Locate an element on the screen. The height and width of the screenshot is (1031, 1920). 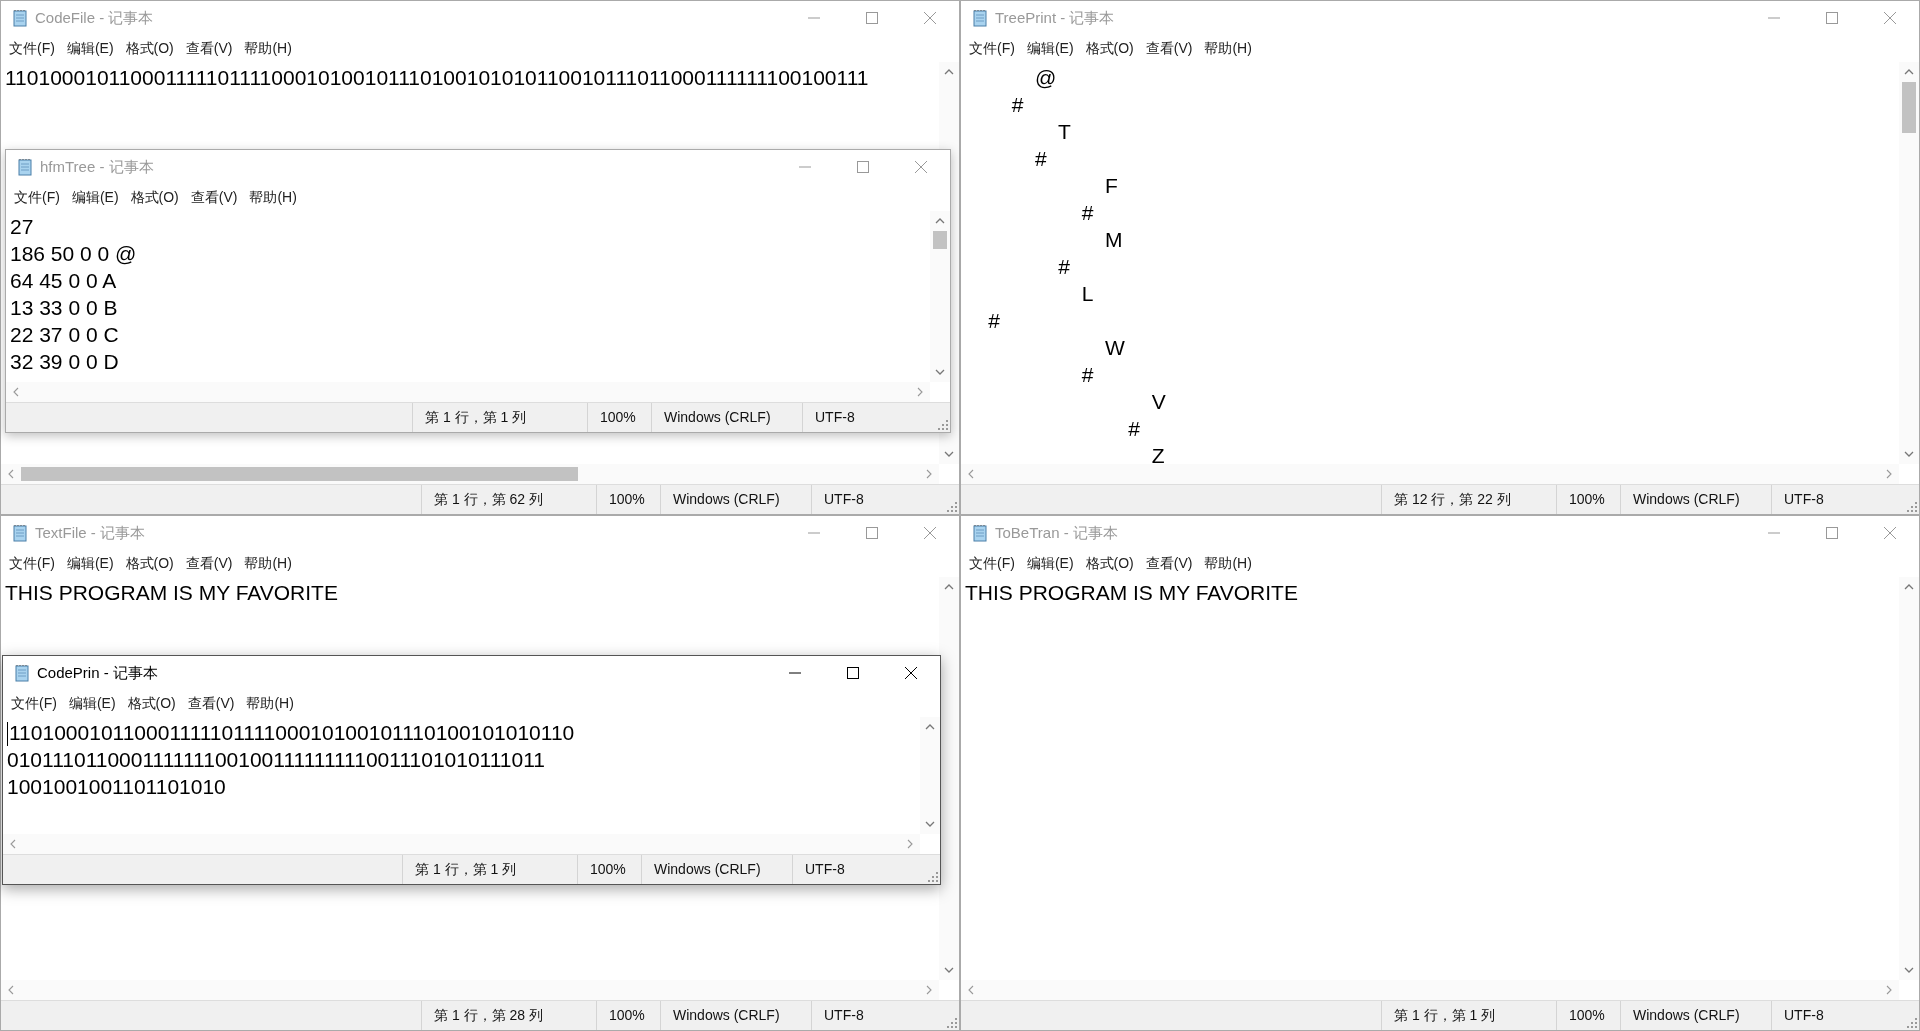
text-line: 0101110110001111111001001111111110011101010111011 is located at coordinates (276, 760).